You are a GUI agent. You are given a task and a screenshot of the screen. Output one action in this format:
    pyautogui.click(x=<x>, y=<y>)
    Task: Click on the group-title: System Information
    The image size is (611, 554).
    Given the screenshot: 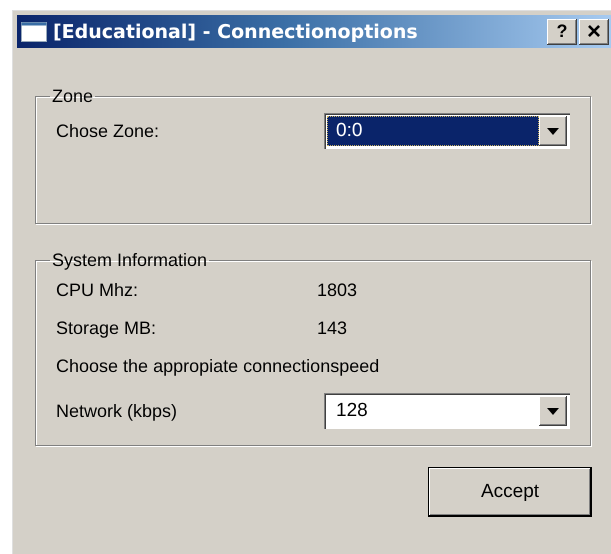 What is the action you would take?
    pyautogui.click(x=129, y=260)
    